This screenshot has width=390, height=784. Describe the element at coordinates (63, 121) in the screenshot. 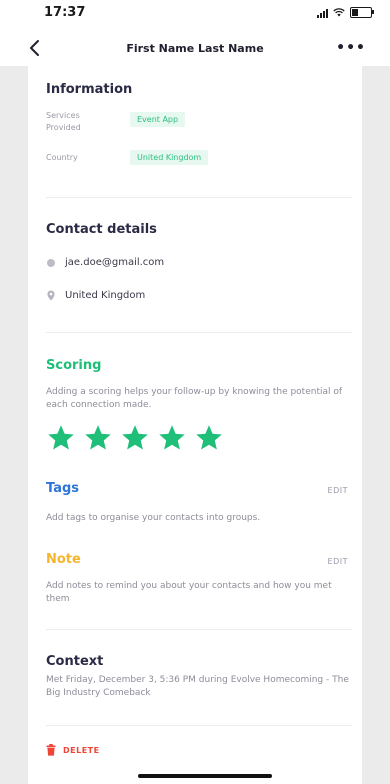

I see `services-label: Services Provided` at that location.